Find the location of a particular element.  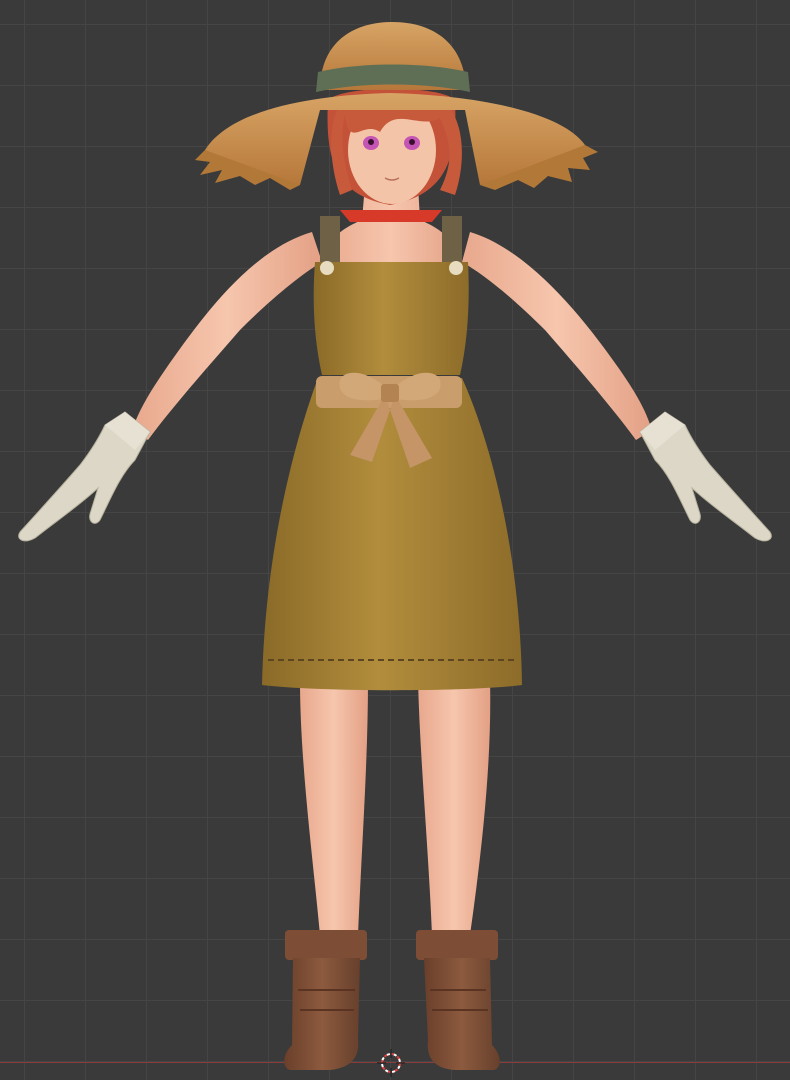

3d-cursor-icon is located at coordinates (391, 1063).